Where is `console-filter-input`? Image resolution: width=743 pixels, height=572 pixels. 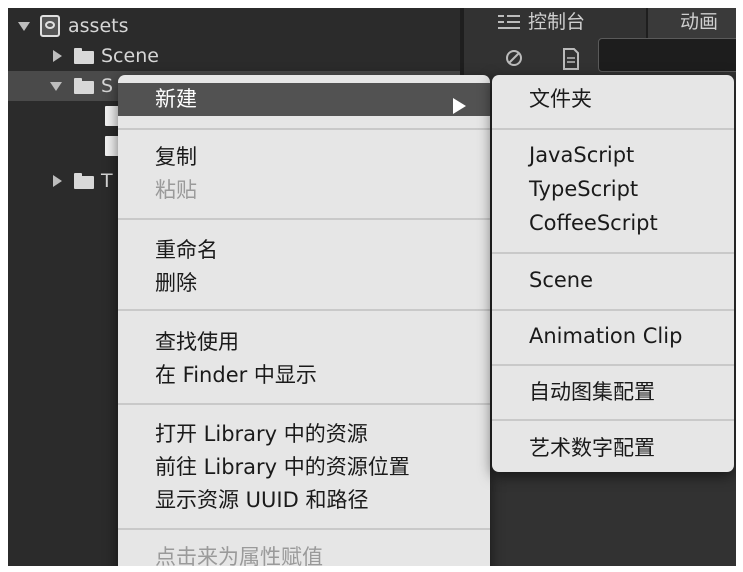
console-filter-input is located at coordinates (667, 55).